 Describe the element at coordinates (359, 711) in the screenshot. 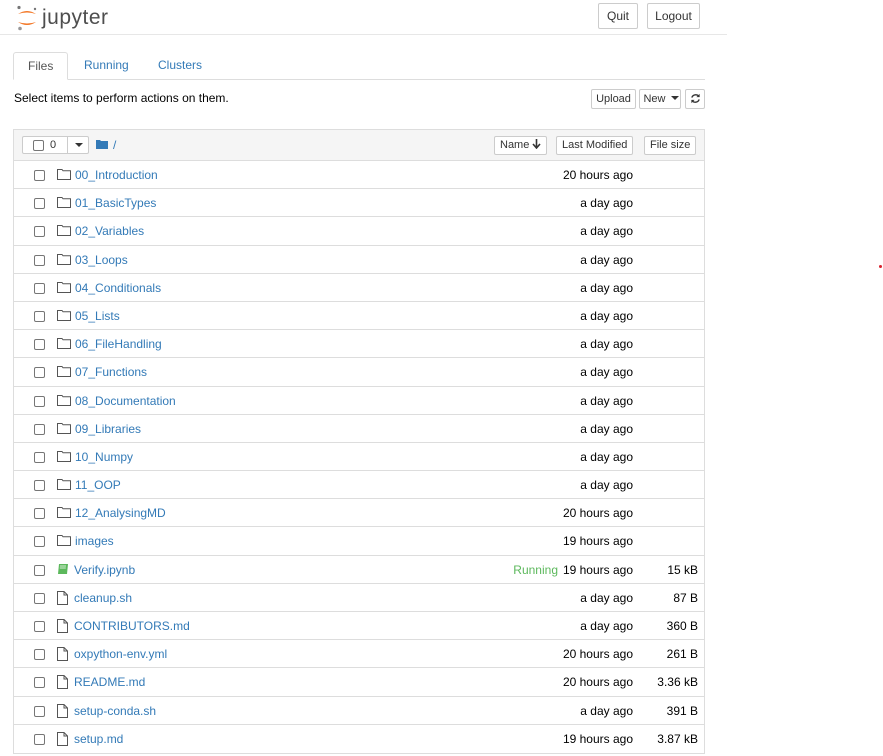

I see `list-item: setup-conda.sh a day ago 391 B` at that location.